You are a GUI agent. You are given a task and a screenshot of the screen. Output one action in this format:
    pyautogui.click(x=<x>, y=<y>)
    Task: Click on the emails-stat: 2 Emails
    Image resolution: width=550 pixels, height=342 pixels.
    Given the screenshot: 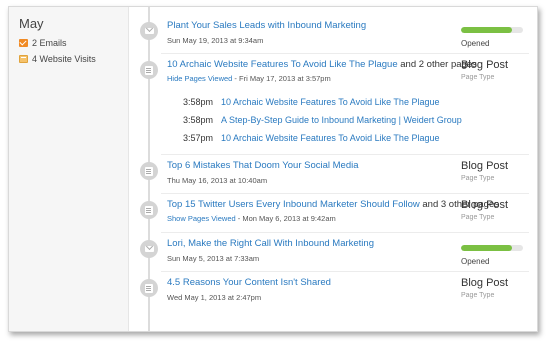 What is the action you would take?
    pyautogui.click(x=43, y=43)
    